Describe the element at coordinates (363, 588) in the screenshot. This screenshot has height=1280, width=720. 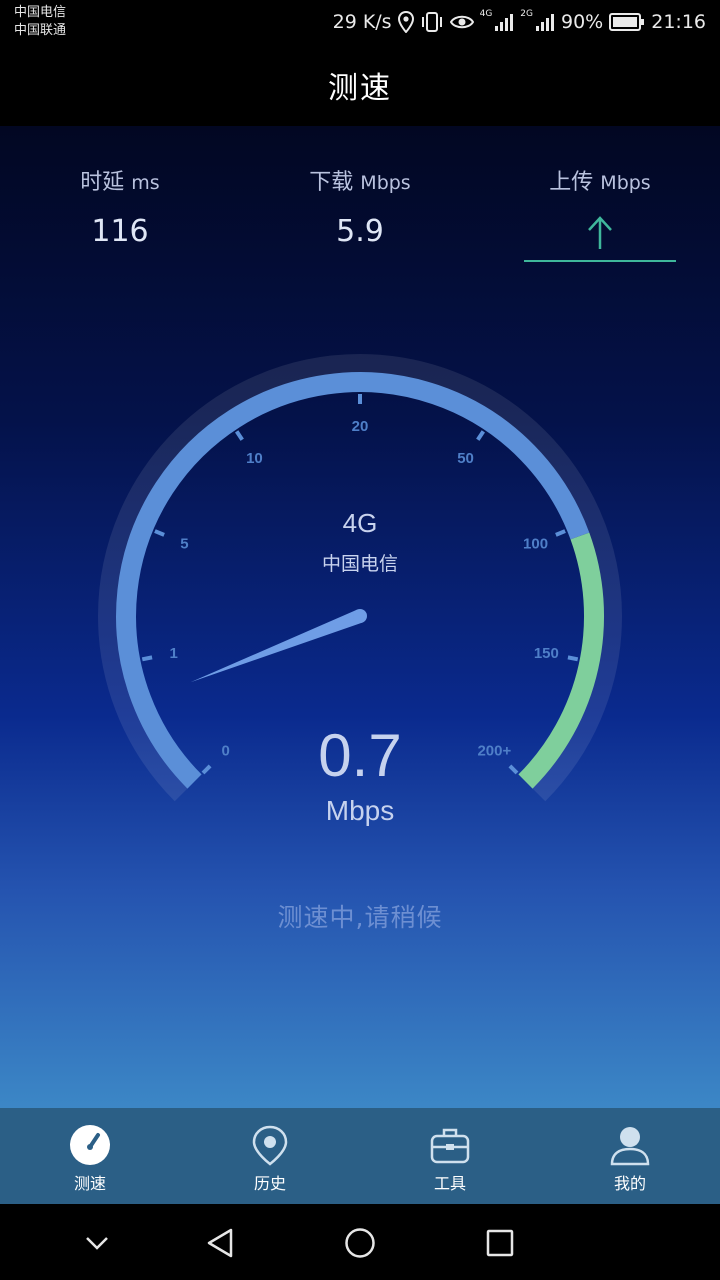
I see `gauge-scale-labels: 0 1 5 10 20 50 100 150 200+` at that location.